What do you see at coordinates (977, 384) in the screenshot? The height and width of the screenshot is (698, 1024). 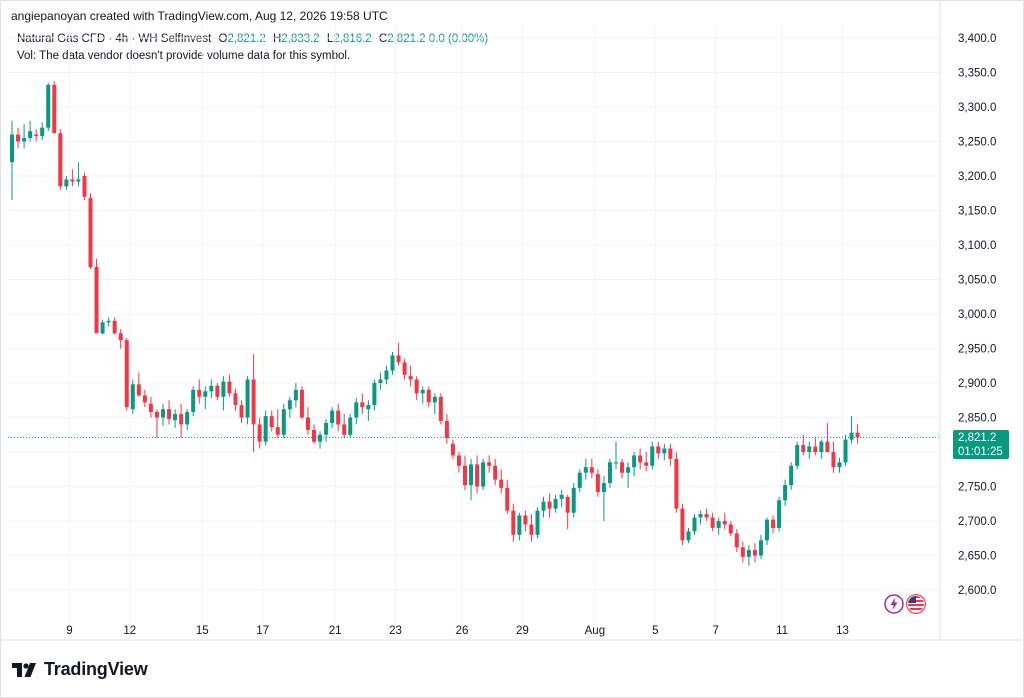 I see `y-tick-label: 2,900.0` at bounding box center [977, 384].